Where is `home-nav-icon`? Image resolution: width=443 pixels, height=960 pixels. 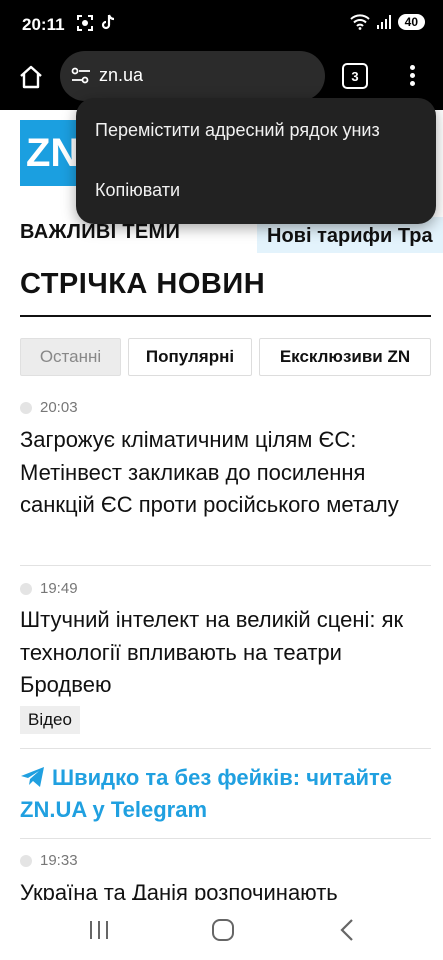 home-nav-icon is located at coordinates (223, 930).